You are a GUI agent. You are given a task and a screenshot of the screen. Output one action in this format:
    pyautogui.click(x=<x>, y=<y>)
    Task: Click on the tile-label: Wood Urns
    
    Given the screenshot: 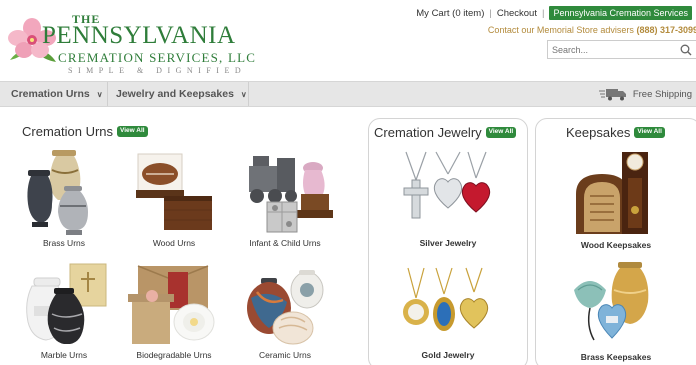 What is the action you would take?
    pyautogui.click(x=174, y=243)
    